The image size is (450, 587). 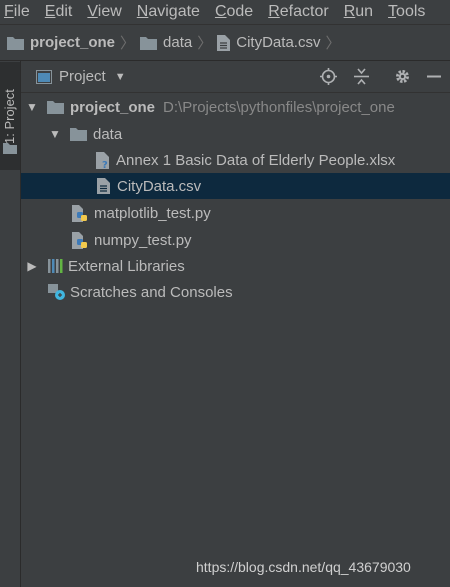 I want to click on project-root-path: D:\Projects\pythonfiles\project_one, so click(x=279, y=107).